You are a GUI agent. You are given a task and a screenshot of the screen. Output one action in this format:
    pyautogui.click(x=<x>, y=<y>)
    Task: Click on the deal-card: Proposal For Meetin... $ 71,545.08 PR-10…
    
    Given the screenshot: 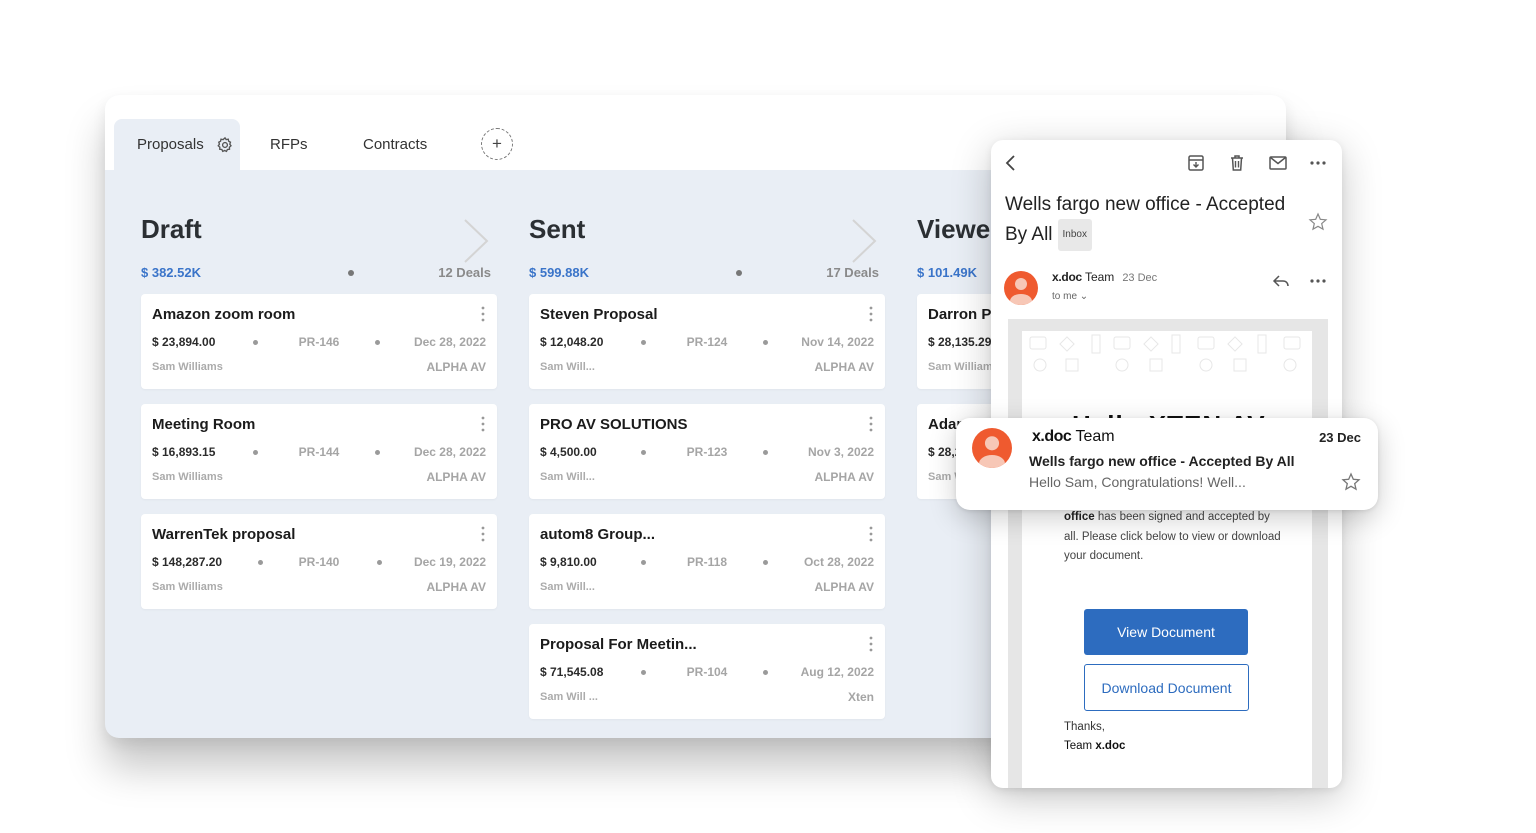 What is the action you would take?
    pyautogui.click(x=707, y=671)
    